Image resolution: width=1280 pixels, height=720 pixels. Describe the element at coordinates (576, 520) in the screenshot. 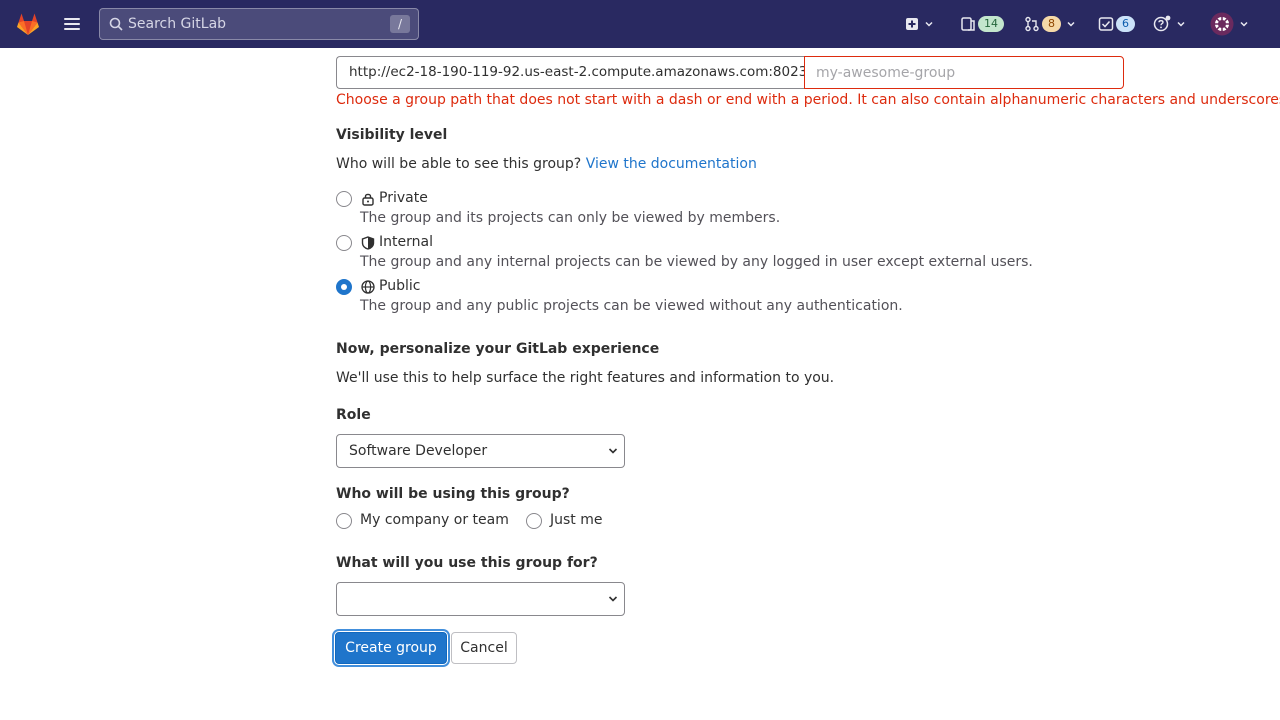

I see `usage-just-me-label: Just me` at that location.